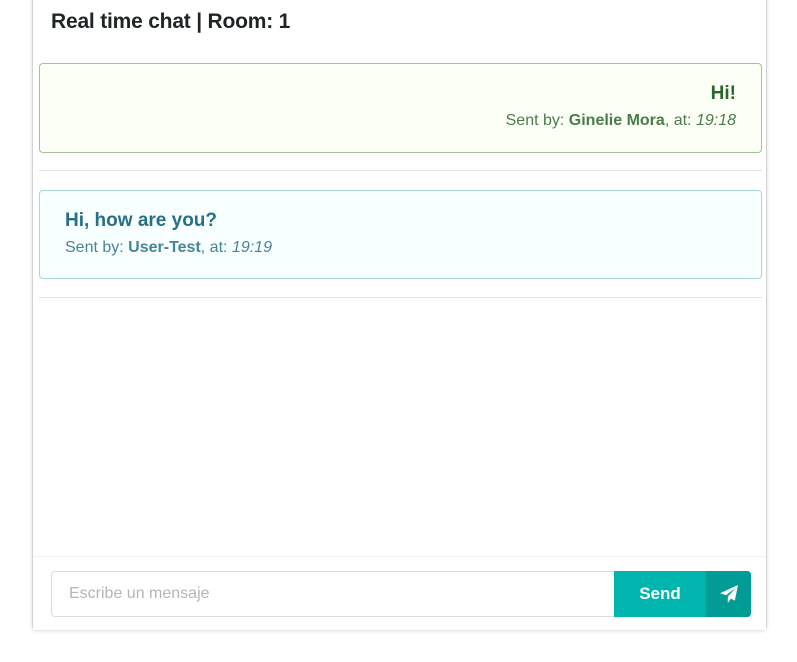 This screenshot has height=662, width=797. I want to click on composer-input-group: Send, so click(401, 594).